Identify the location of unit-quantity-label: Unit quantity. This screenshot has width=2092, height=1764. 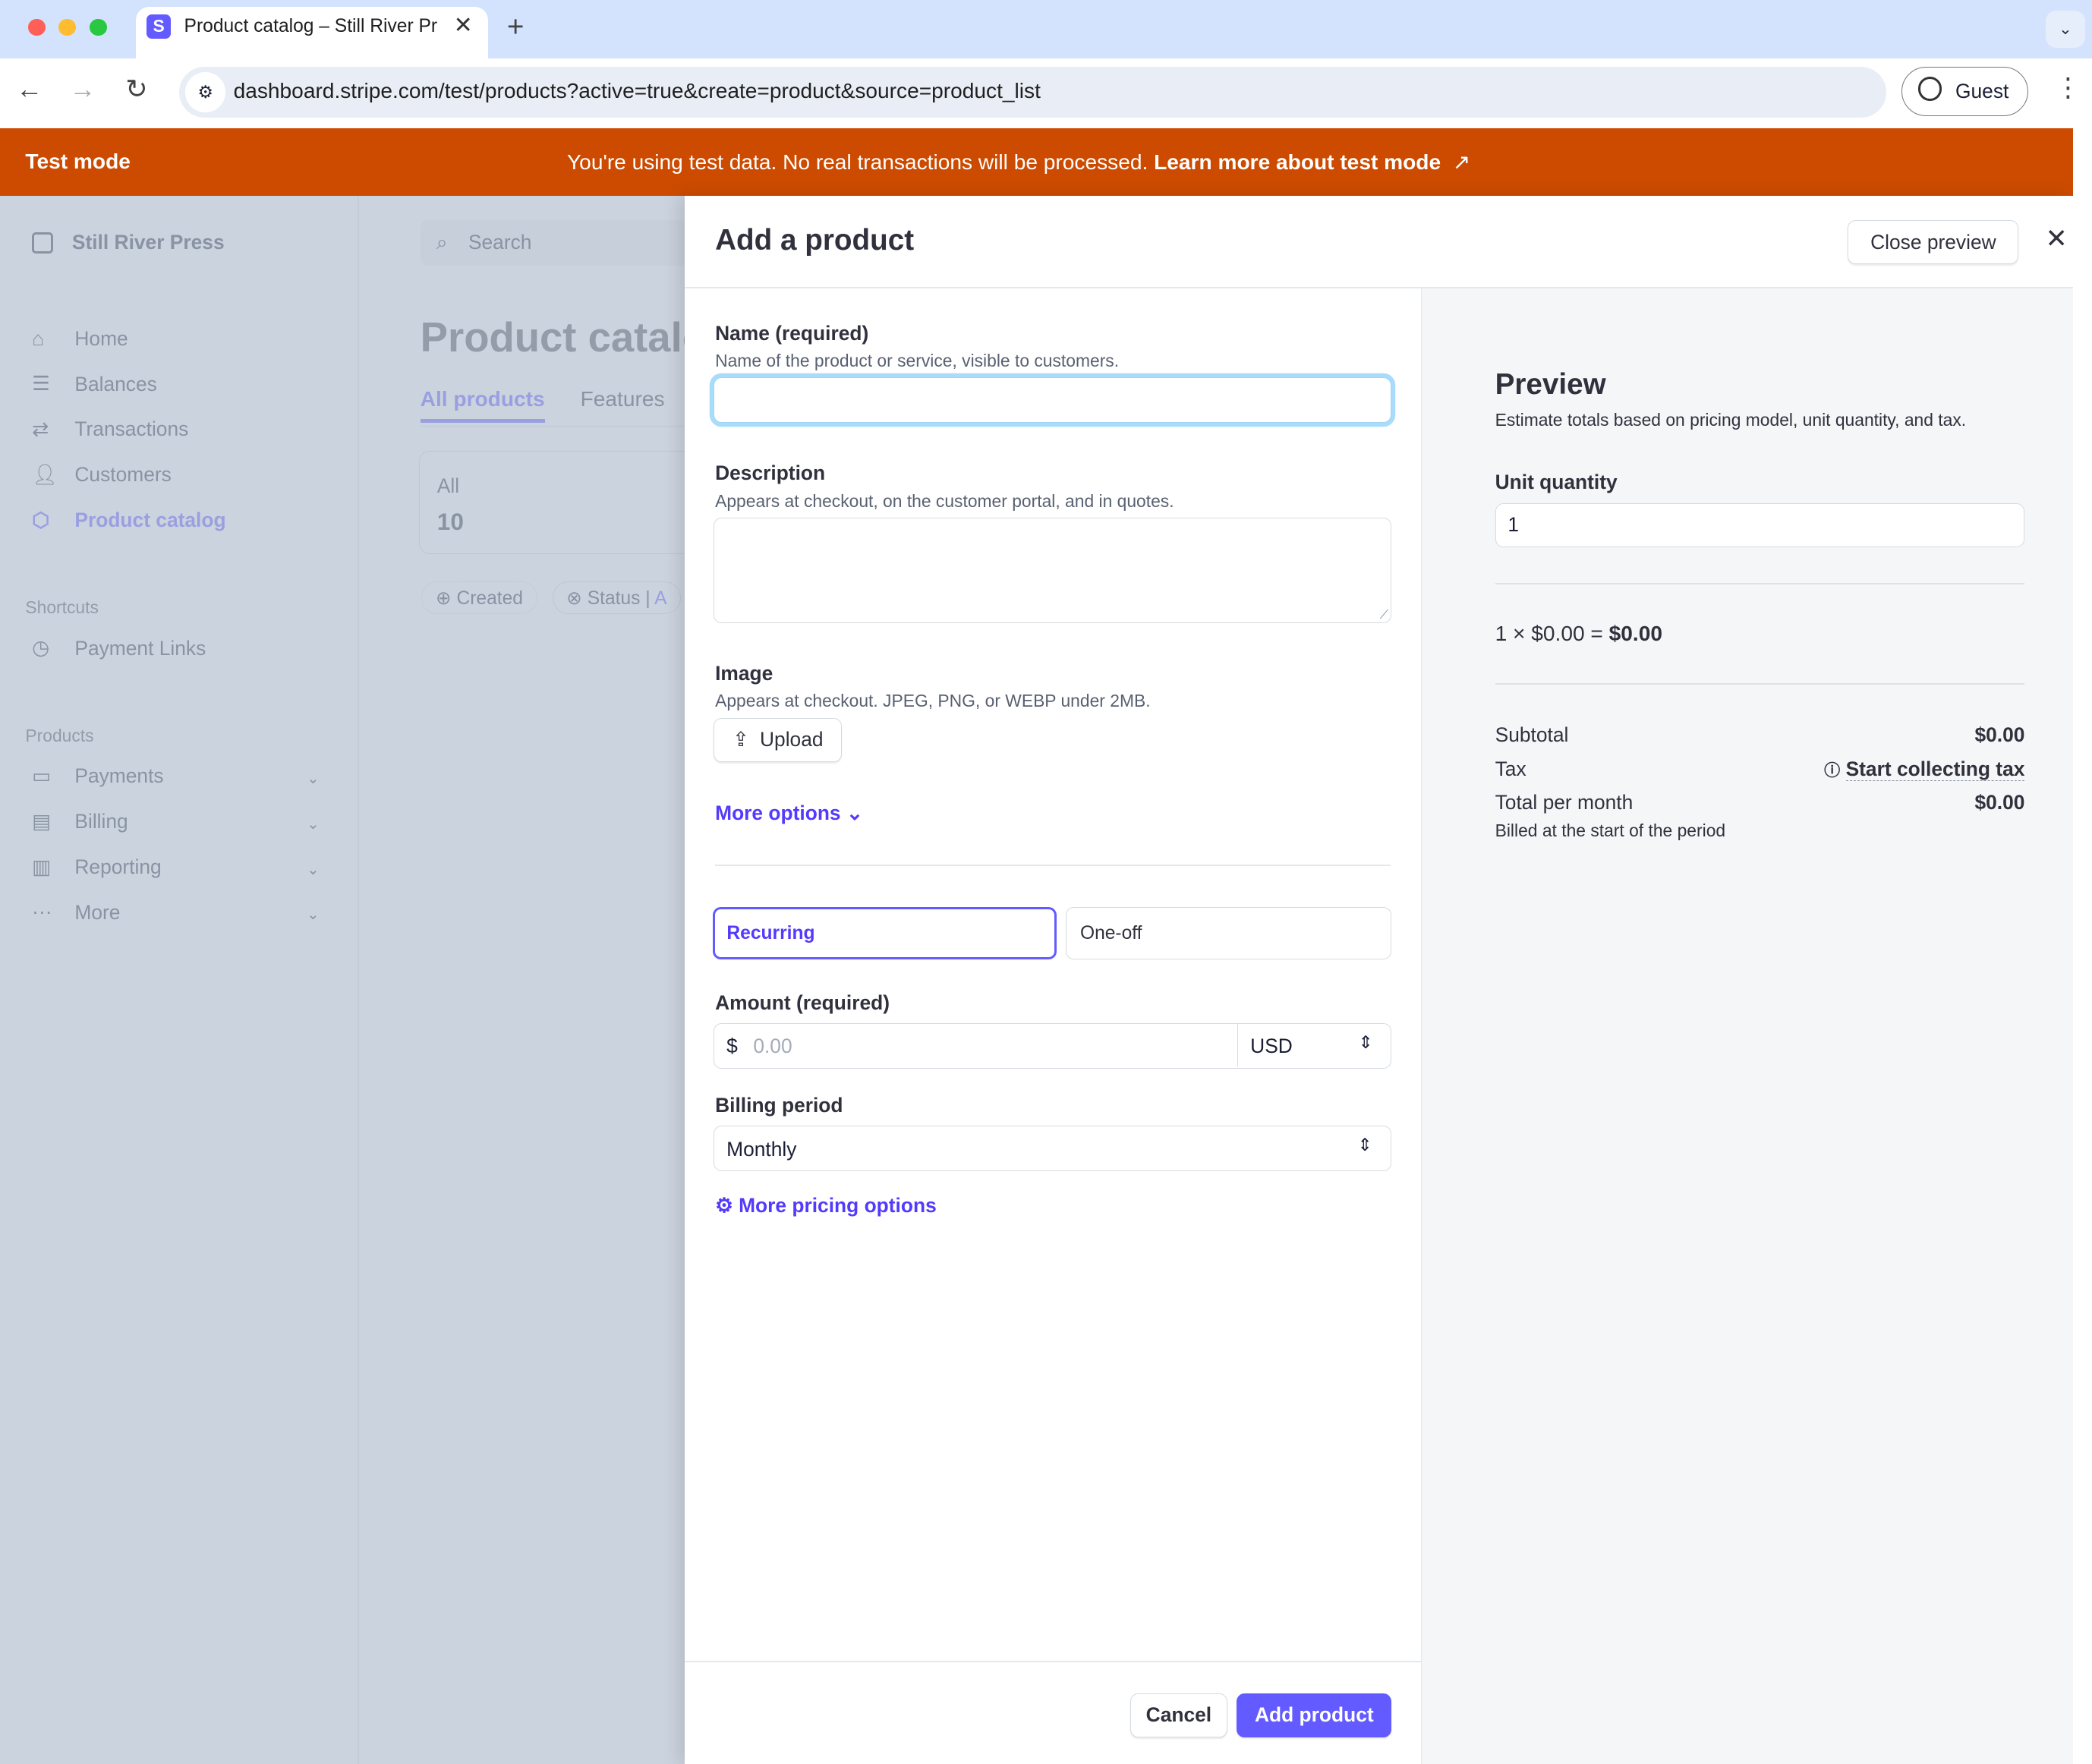
(1556, 482).